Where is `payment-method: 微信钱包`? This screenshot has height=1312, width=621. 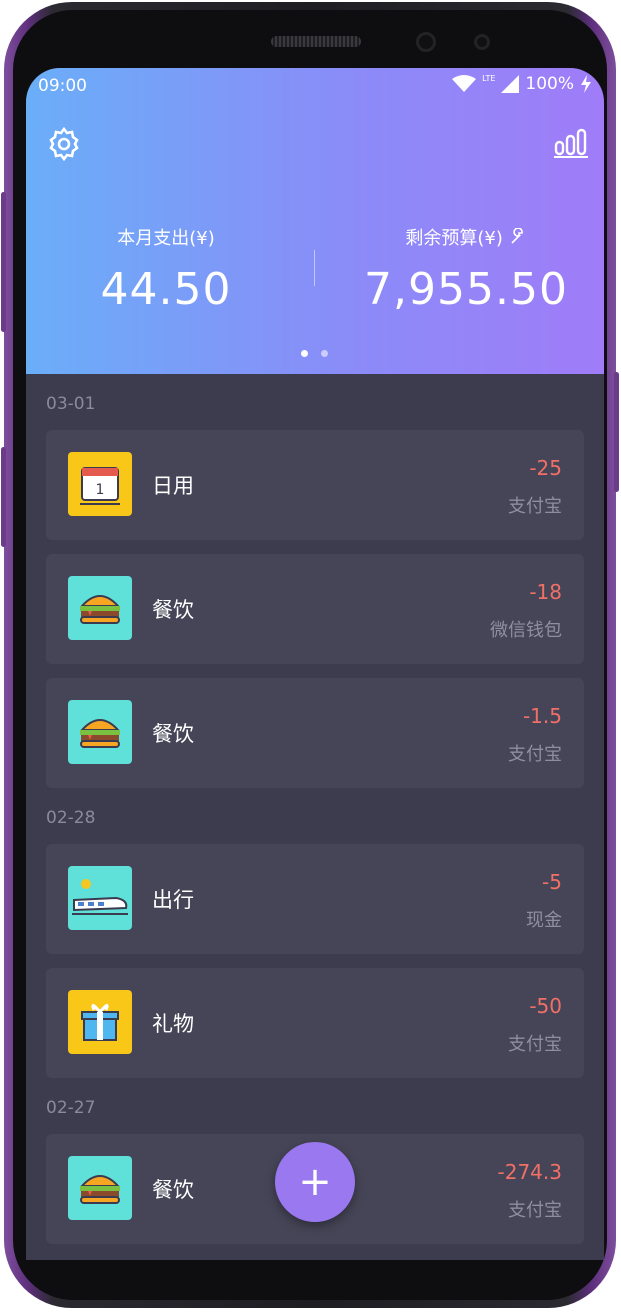 payment-method: 微信钱包 is located at coordinates (526, 630).